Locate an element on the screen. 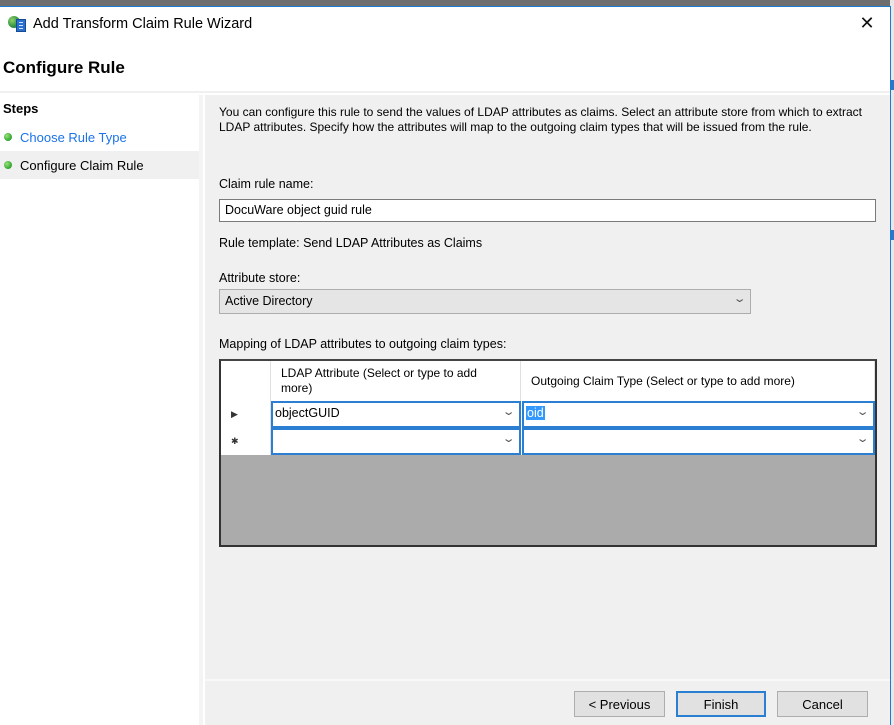  previous-button: < Previous is located at coordinates (619, 704).